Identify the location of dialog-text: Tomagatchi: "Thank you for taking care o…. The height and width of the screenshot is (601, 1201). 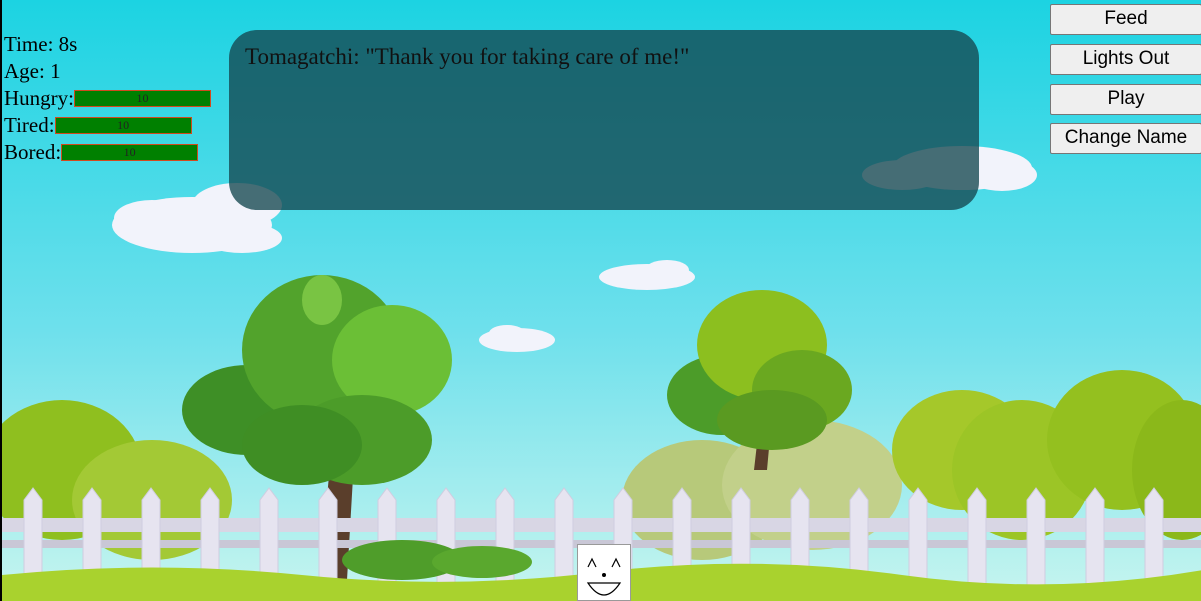
(467, 56).